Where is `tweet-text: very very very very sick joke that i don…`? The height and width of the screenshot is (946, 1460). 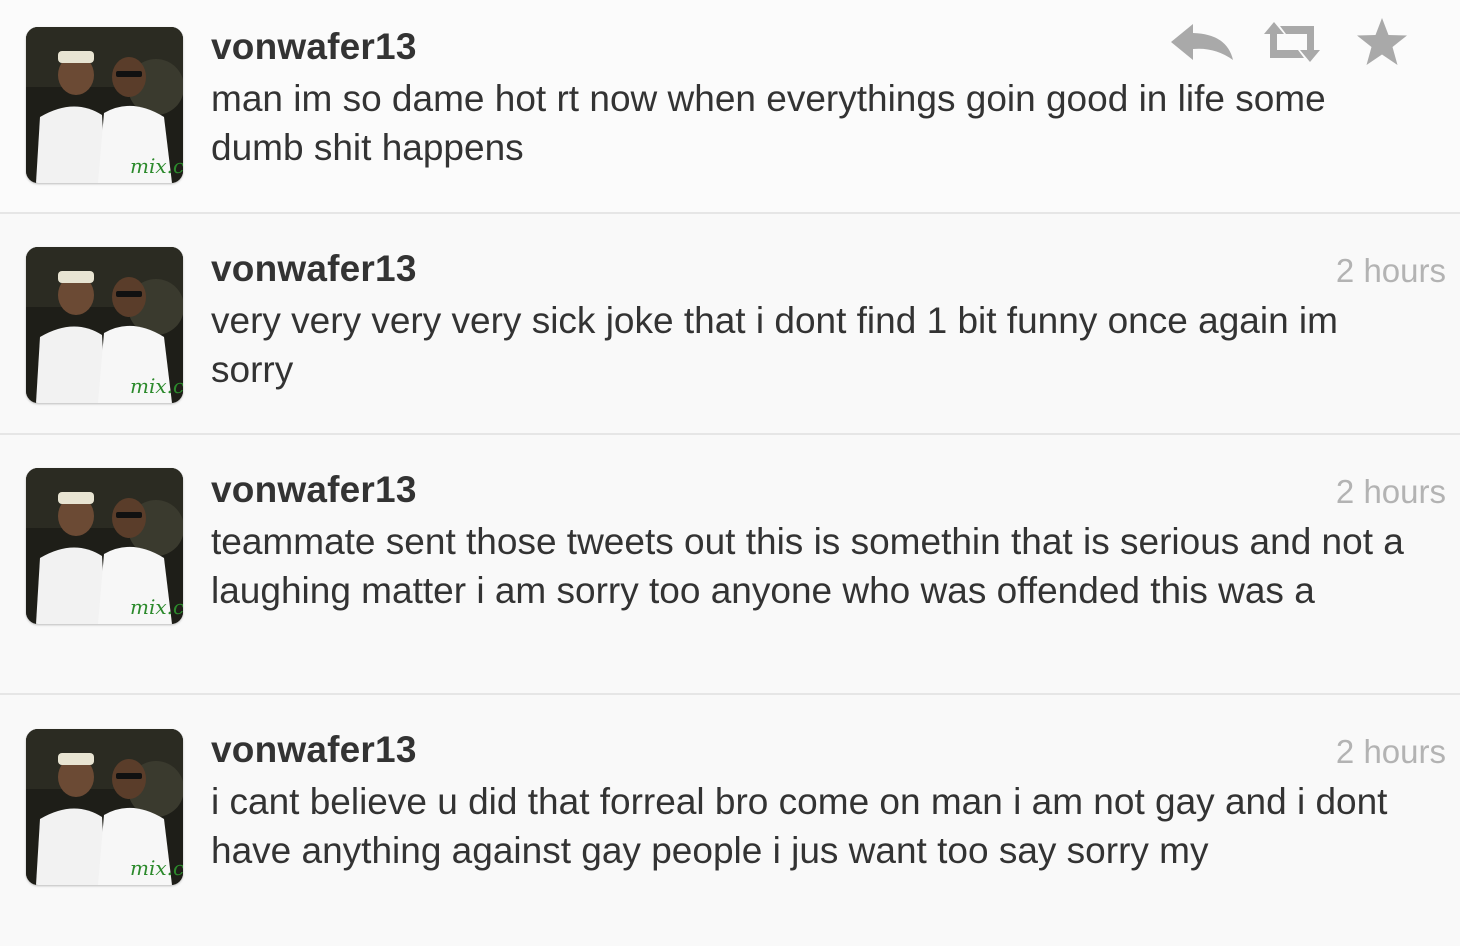
tweet-text: very very very very sick joke that i don… is located at coordinates (774, 345).